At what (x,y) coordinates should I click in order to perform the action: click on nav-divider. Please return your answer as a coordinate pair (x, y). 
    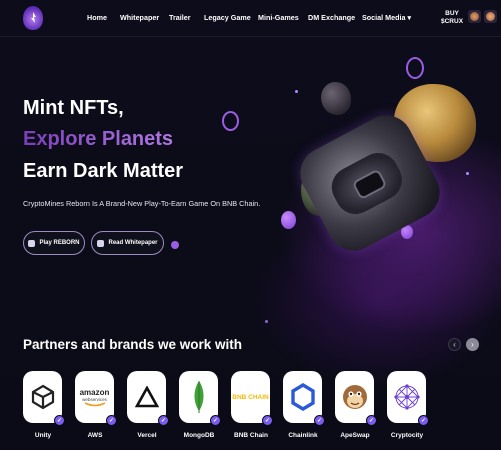
    Looking at the image, I should click on (250, 36).